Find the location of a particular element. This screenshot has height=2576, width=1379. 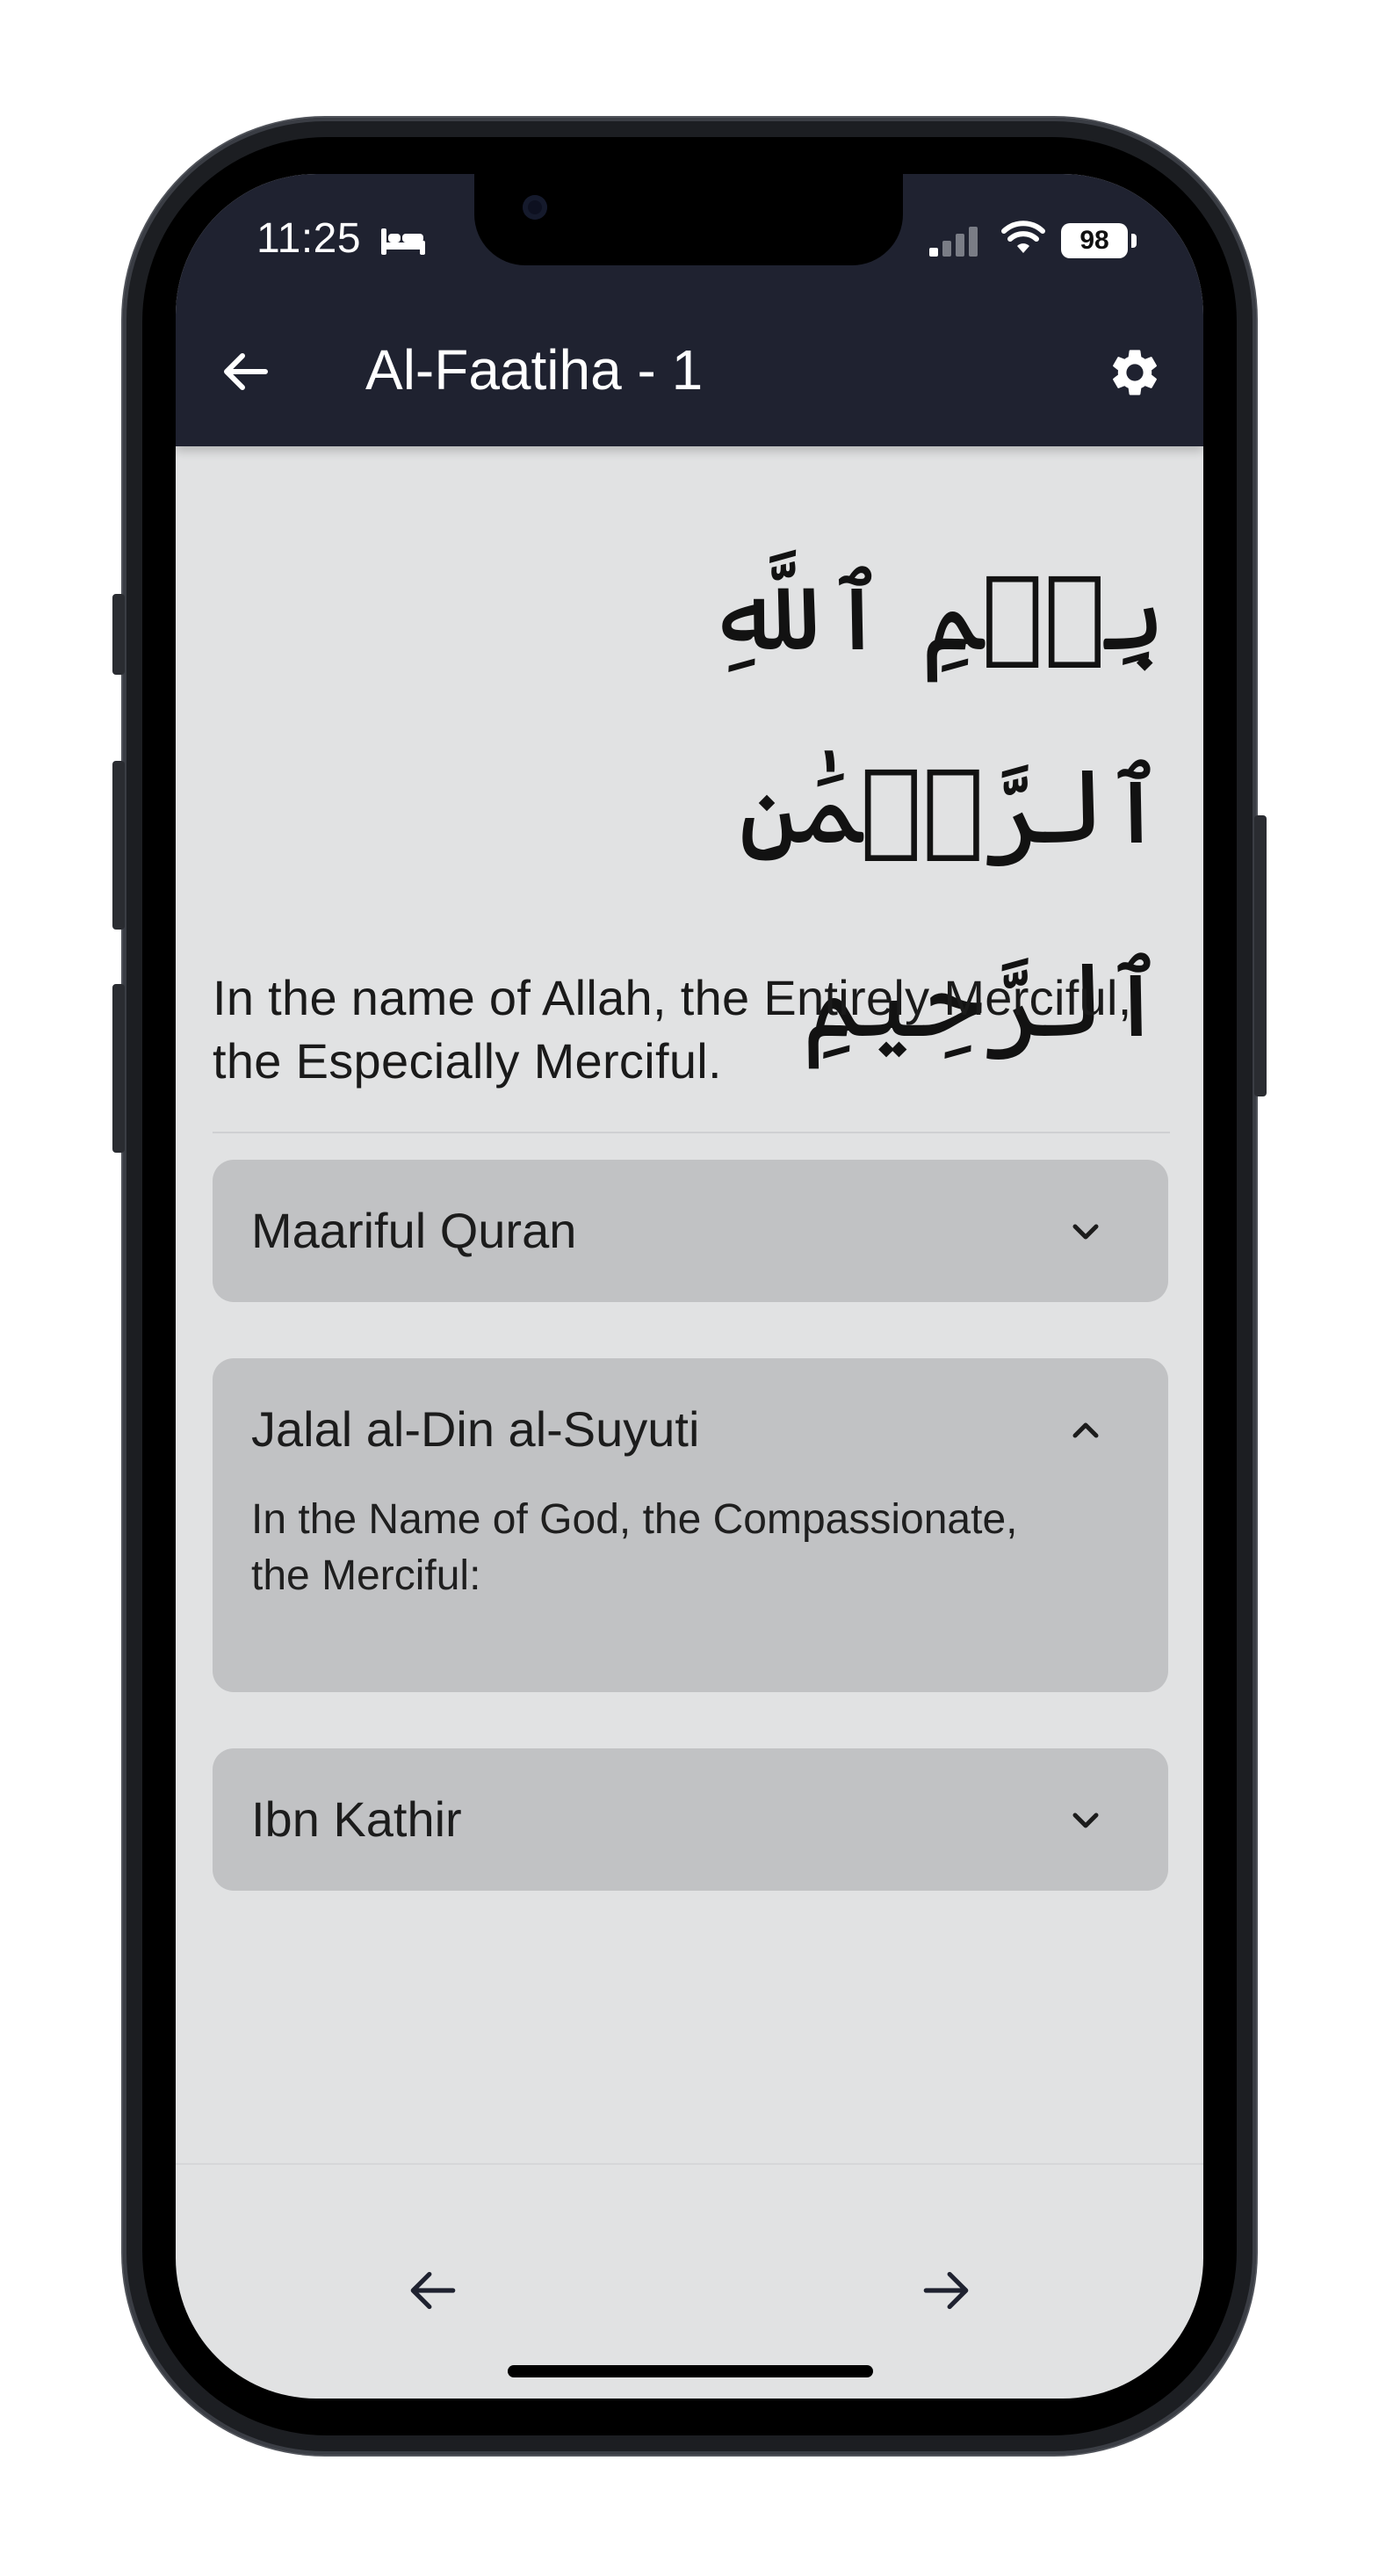

chevron-up-icon is located at coordinates (1086, 1430).